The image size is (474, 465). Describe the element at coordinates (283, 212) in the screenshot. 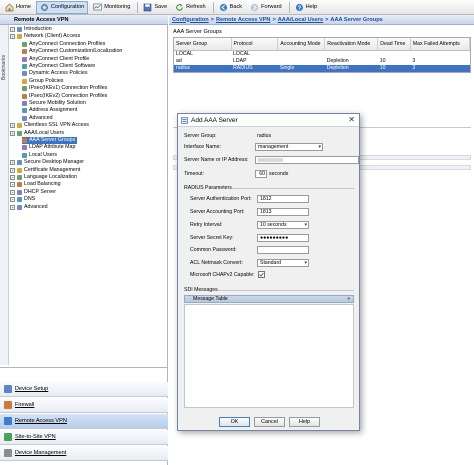

I see `accounting-port-input: 1813` at that location.